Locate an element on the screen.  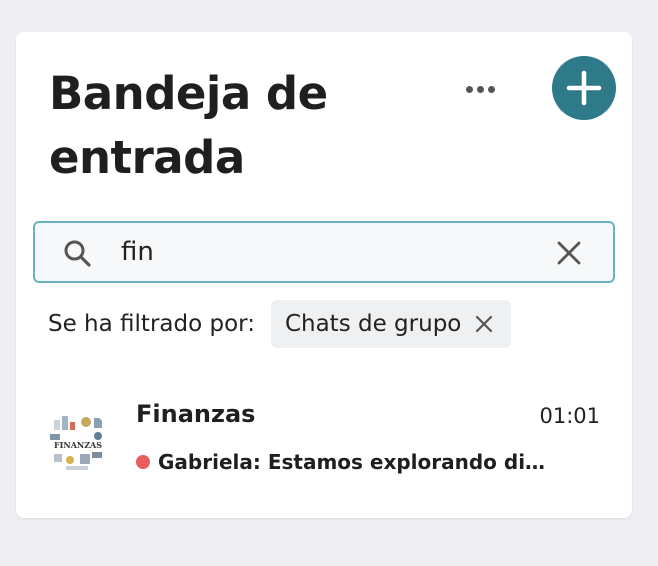
filter-row: Se ha filtrado por: Chats de grupo is located at coordinates (280, 324).